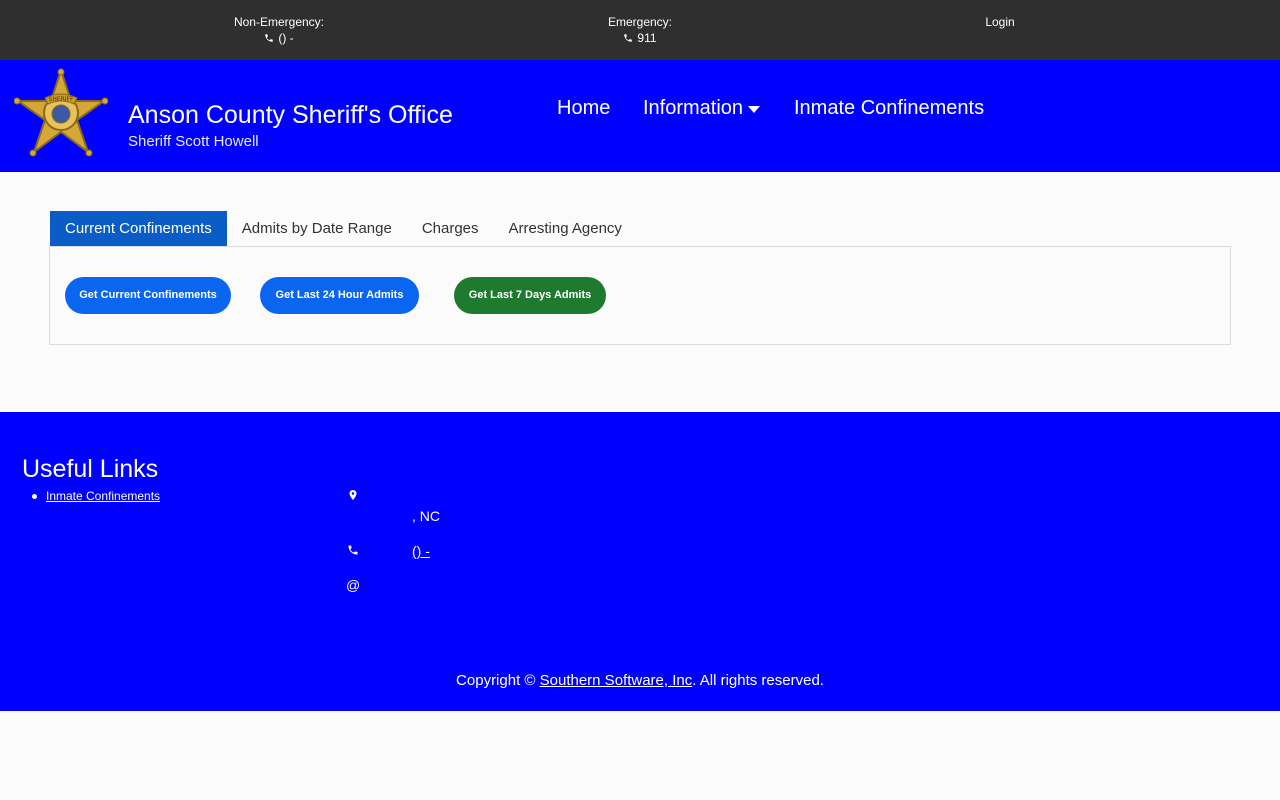 The width and height of the screenshot is (1280, 800). What do you see at coordinates (193, 141) in the screenshot?
I see `site-subtitle: Sheriff Scott Howell` at bounding box center [193, 141].